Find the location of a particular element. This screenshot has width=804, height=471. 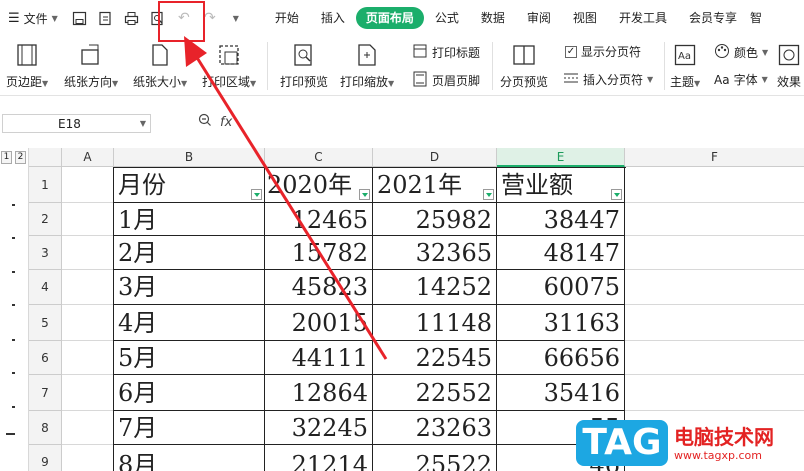

save-icon is located at coordinates (80, 18).